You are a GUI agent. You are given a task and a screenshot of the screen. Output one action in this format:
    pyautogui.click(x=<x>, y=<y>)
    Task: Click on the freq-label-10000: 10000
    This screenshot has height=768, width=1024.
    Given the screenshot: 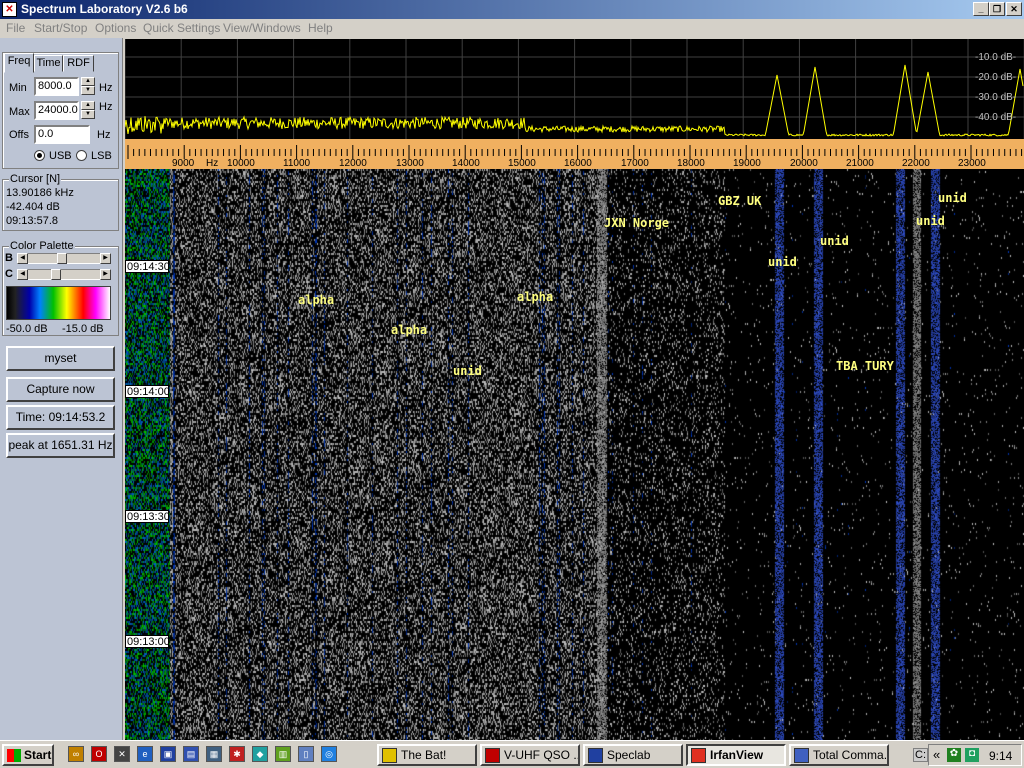 What is the action you would take?
    pyautogui.click(x=241, y=163)
    